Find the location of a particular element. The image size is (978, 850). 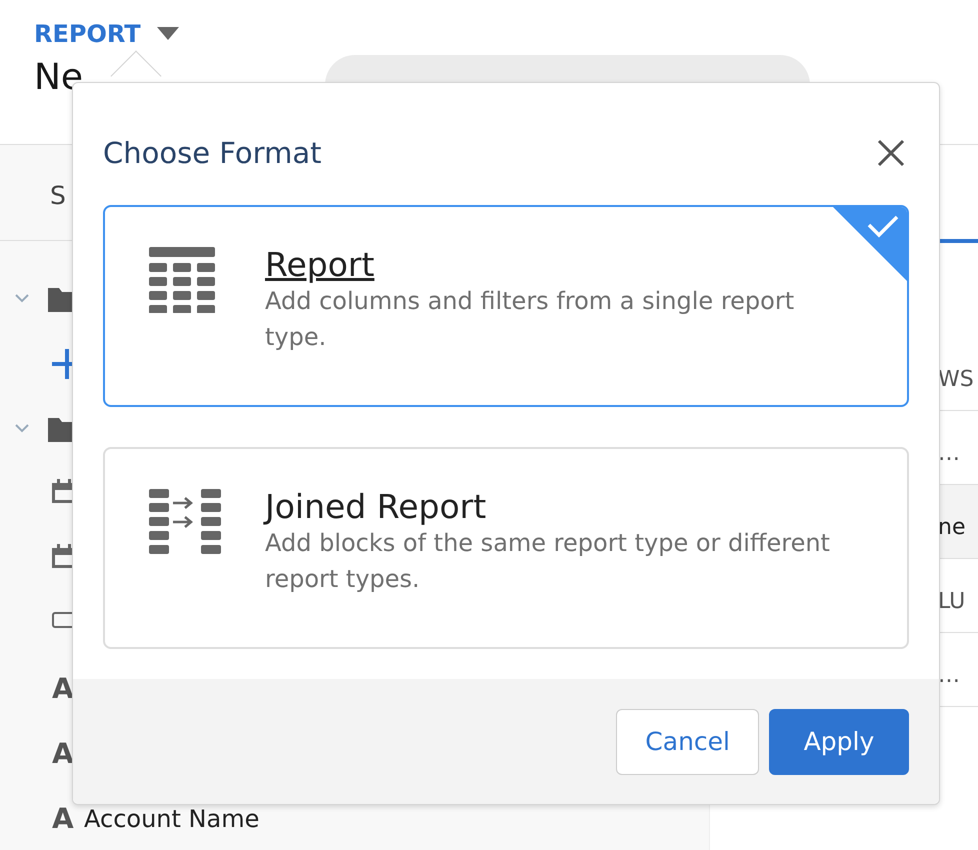

selected-check-icon is located at coordinates (870, 244).